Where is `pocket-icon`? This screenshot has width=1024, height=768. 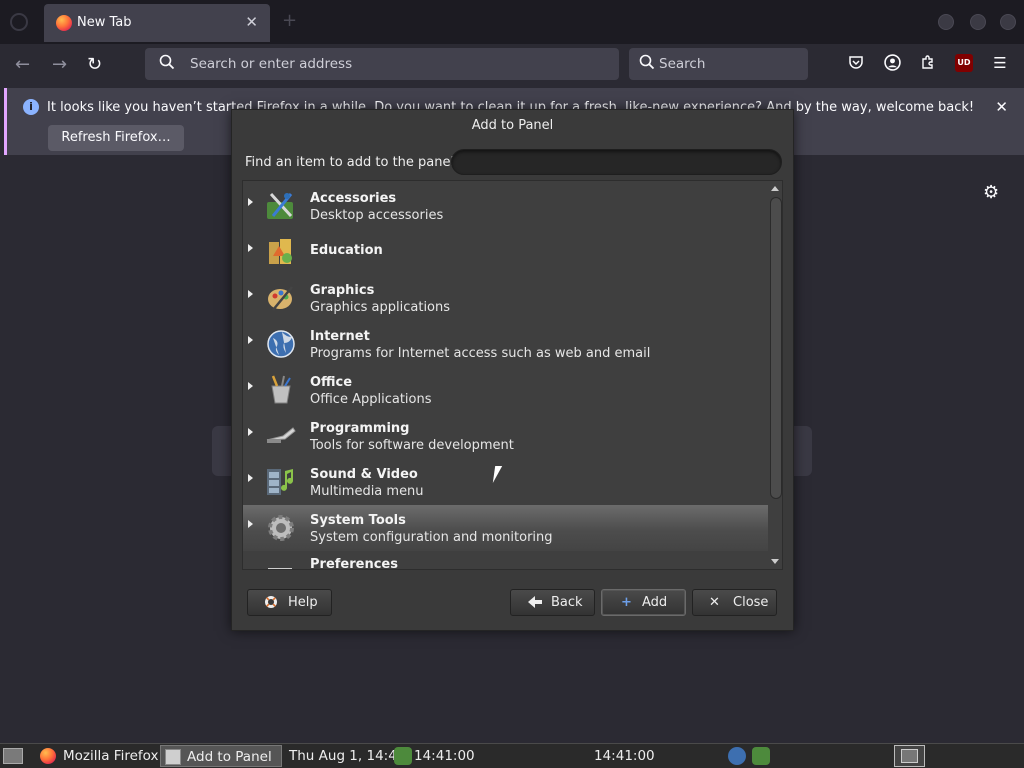
pocket-icon is located at coordinates (856, 63).